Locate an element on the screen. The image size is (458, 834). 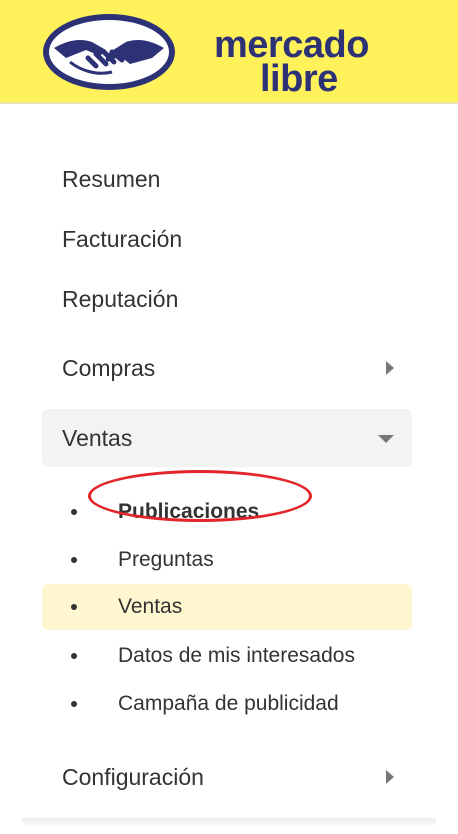
submenu-item-label: Campaña de publicidad is located at coordinates (228, 703).